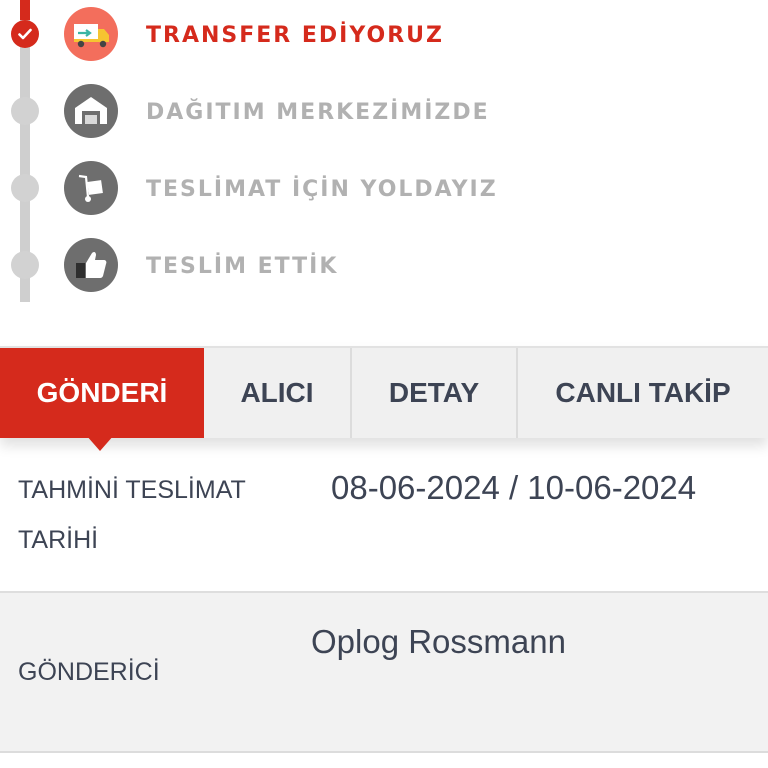  What do you see at coordinates (384, 760) in the screenshot?
I see `info-row-next` at bounding box center [384, 760].